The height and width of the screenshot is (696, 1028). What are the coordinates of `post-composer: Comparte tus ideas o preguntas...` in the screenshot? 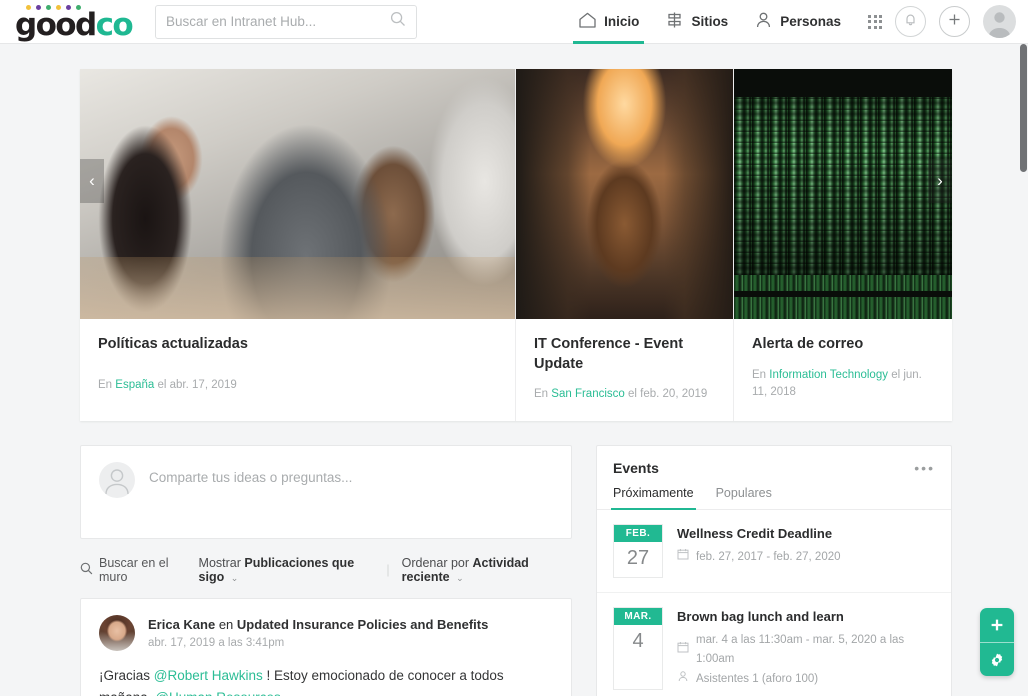 It's located at (326, 492).